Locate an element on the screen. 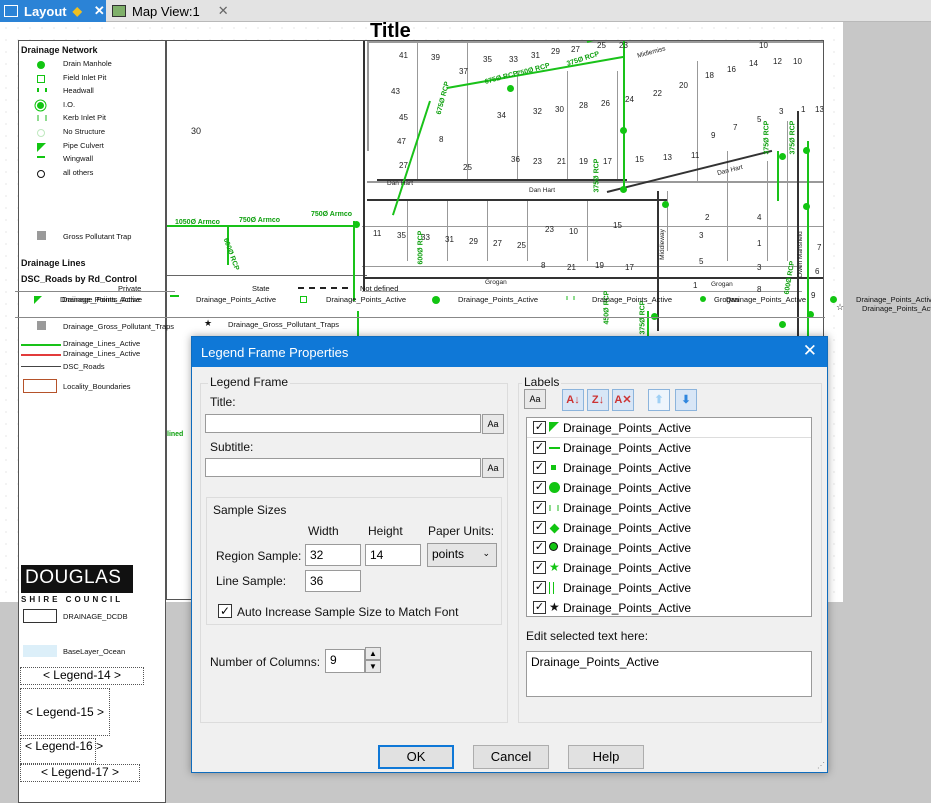 This screenshot has height=803, width=931. legend-15-placeholder: < Legend-15 > is located at coordinates (65, 712).